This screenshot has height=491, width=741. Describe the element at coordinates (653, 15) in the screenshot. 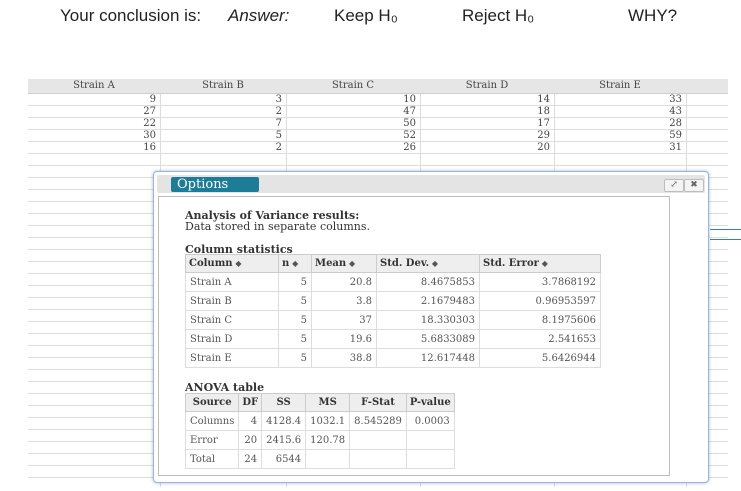

I see `why-label: WHY?` at that location.